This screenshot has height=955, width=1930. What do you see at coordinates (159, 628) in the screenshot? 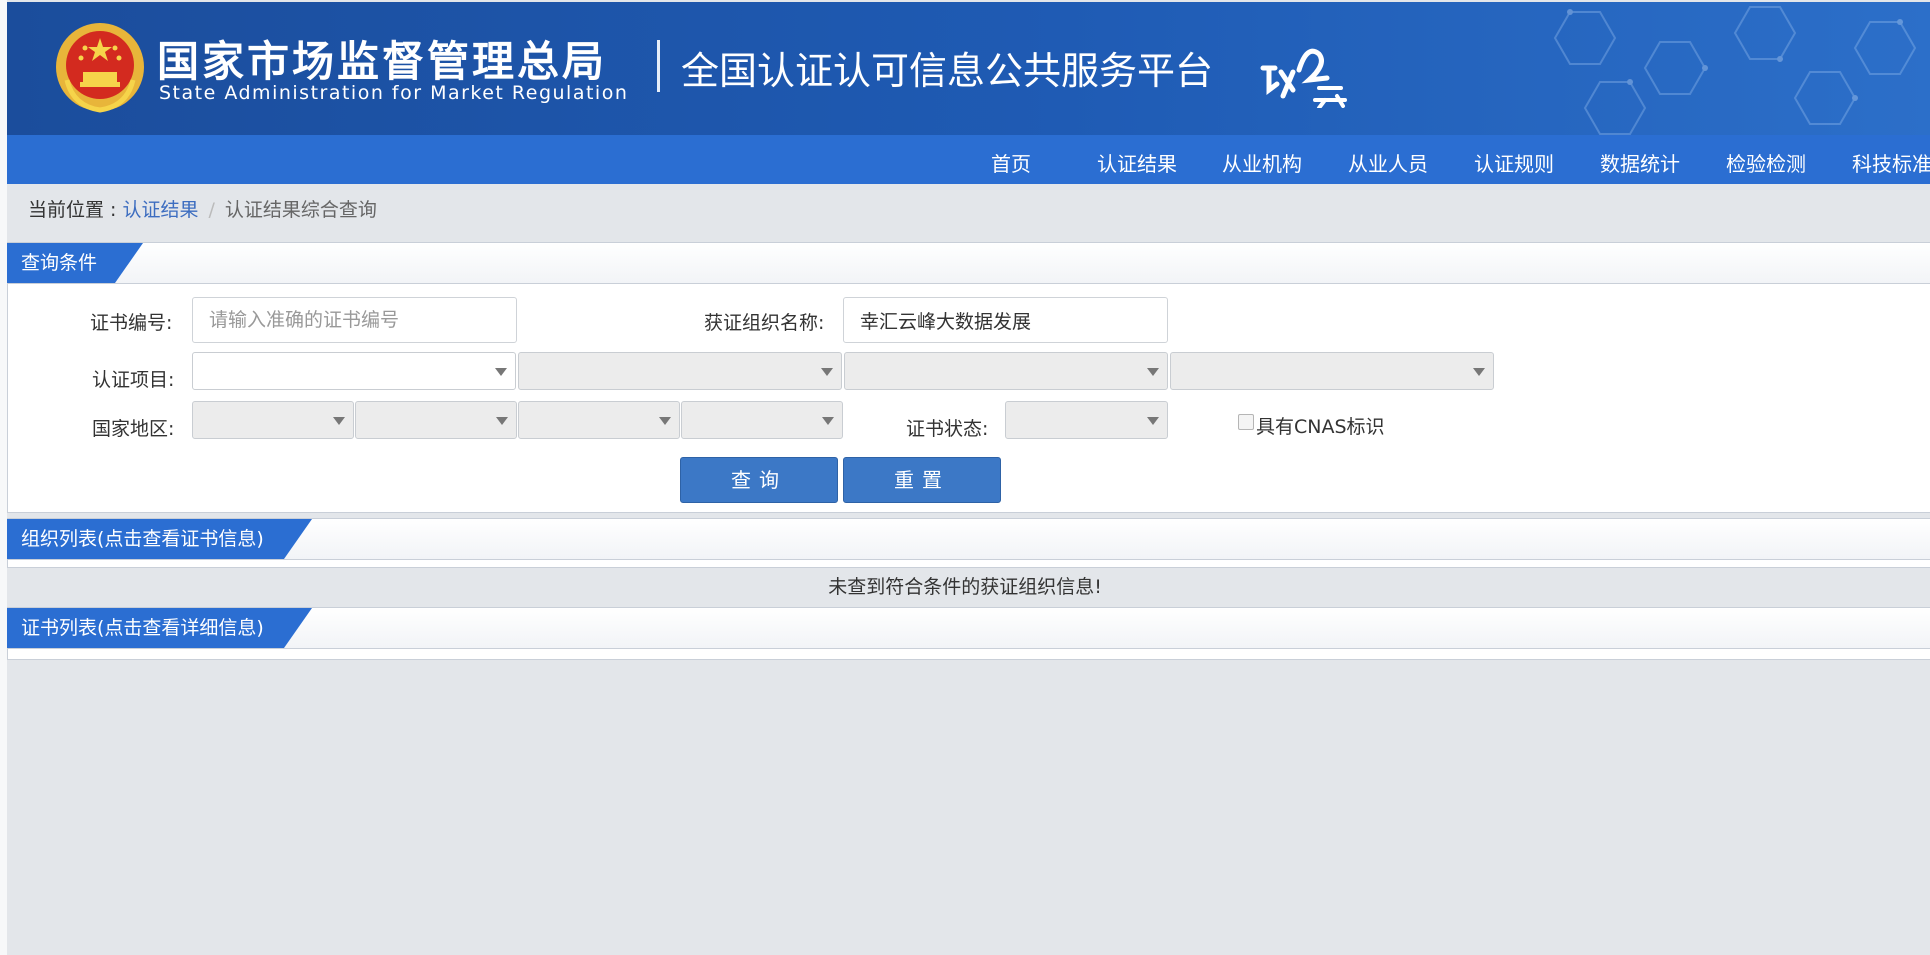
I see `cert-list-section-title: 证书列表(点击查看详细信息)` at bounding box center [159, 628].